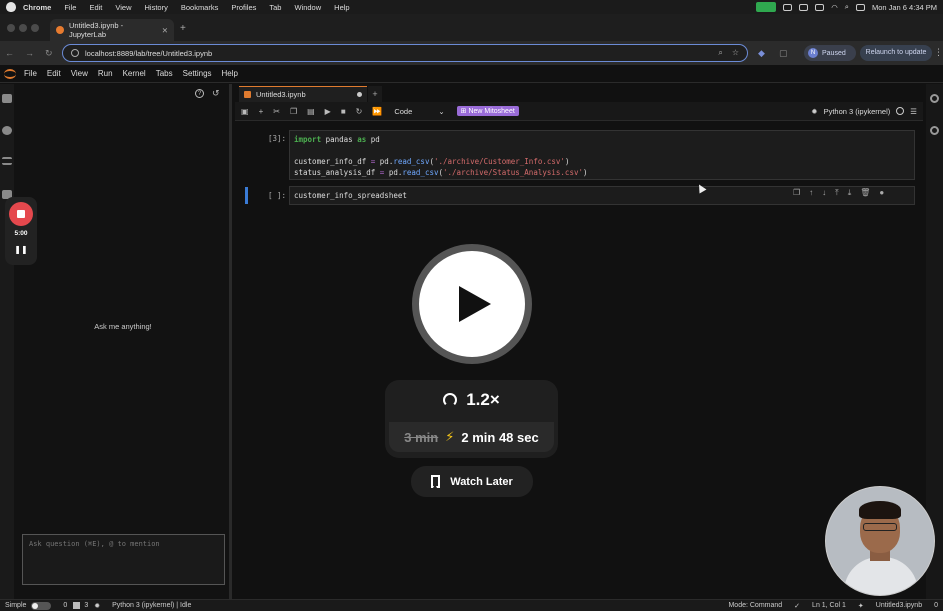 The height and width of the screenshot is (611, 943). Describe the element at coordinates (197, 73) in the screenshot. I see `jupyter-menu-settings: Settings` at that location.